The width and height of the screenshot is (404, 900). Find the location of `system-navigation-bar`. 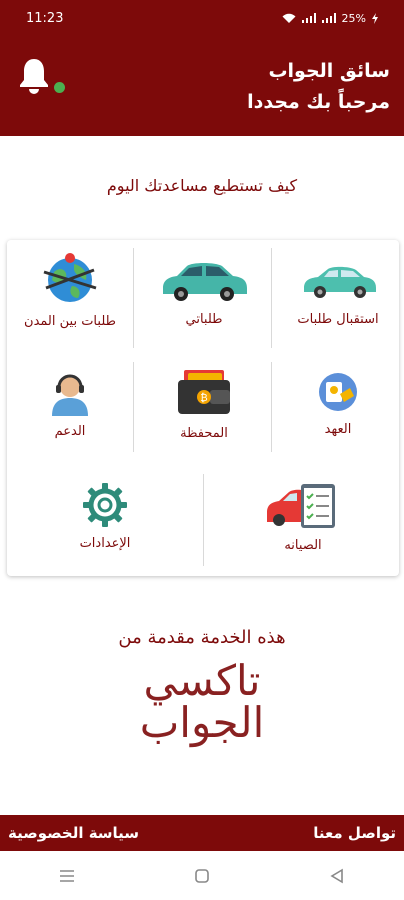

system-navigation-bar is located at coordinates (202, 875).